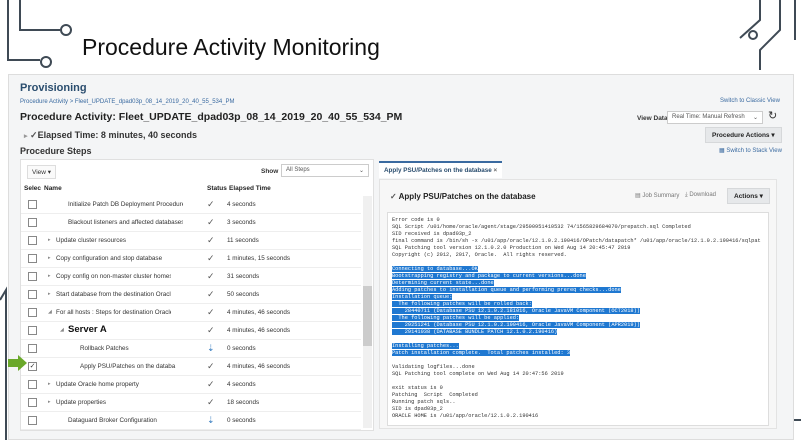  I want to click on switch-stack-label: Switch to Stack View, so click(754, 151).